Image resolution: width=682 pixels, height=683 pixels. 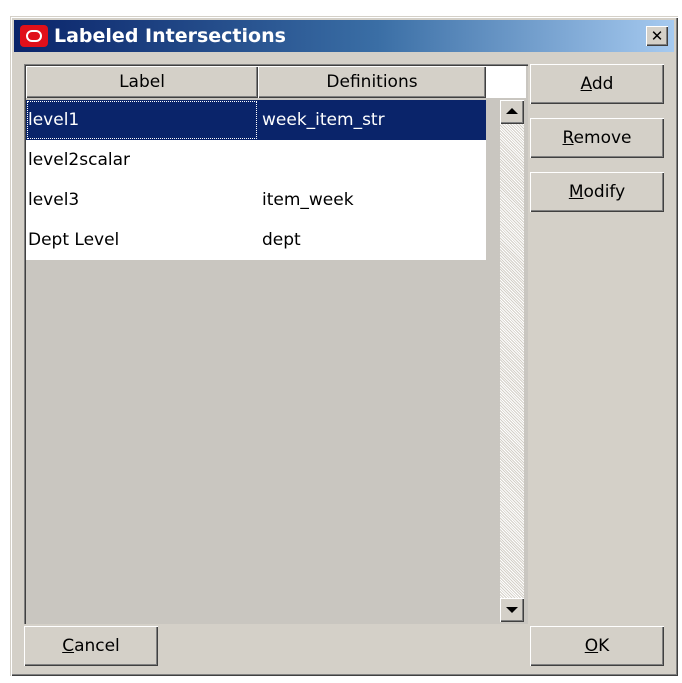 What do you see at coordinates (142, 240) in the screenshot?
I see `row-label-cell: Dept Level` at bounding box center [142, 240].